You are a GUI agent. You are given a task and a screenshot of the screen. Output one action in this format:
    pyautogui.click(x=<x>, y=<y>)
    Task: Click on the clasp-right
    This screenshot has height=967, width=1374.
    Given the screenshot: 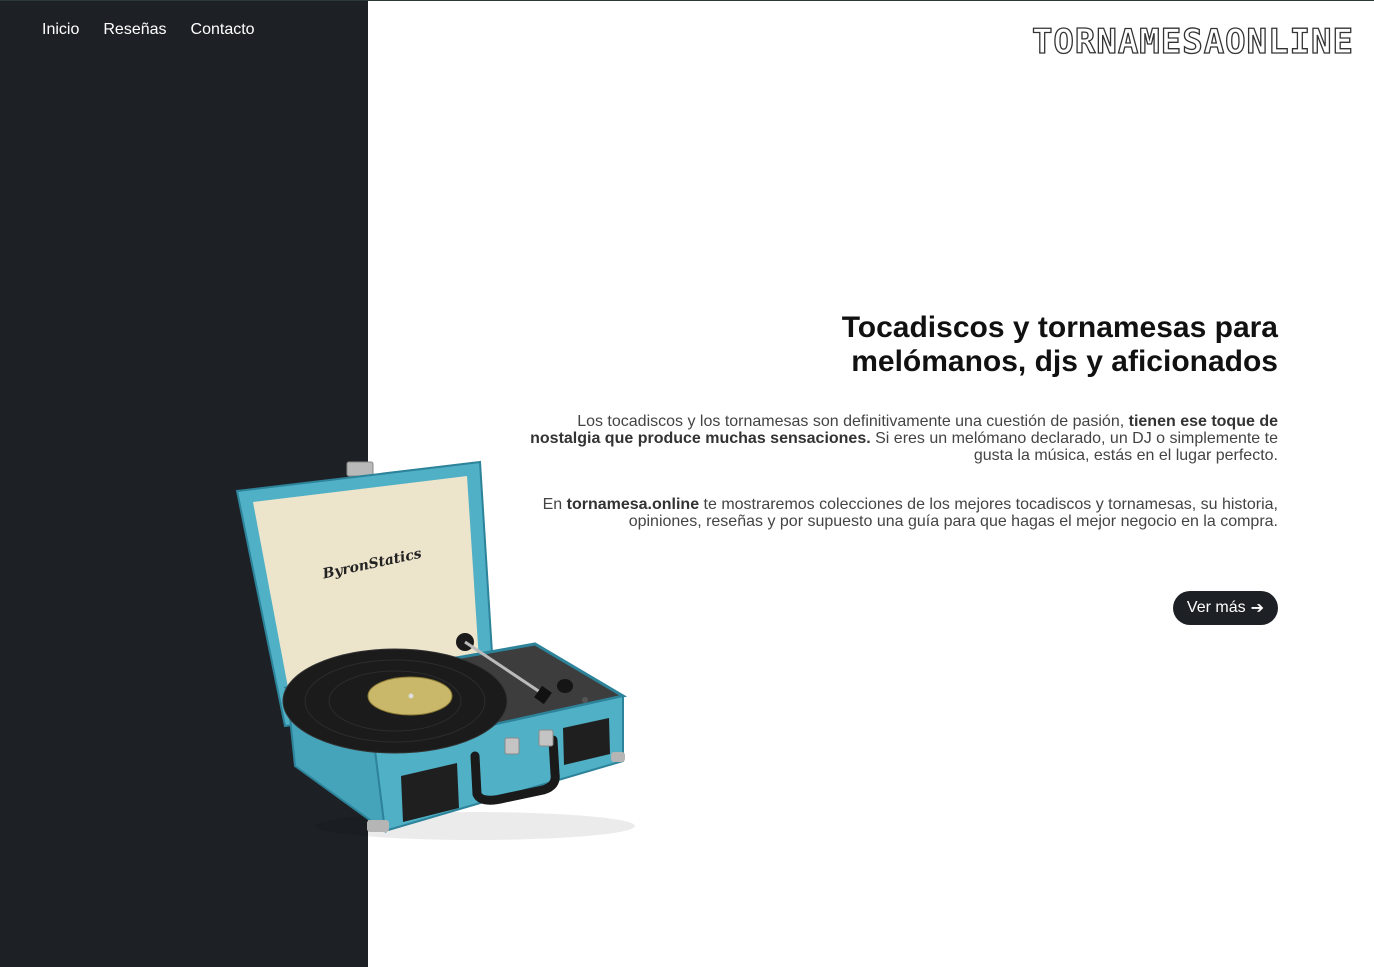 What is the action you would take?
    pyautogui.click(x=546, y=738)
    